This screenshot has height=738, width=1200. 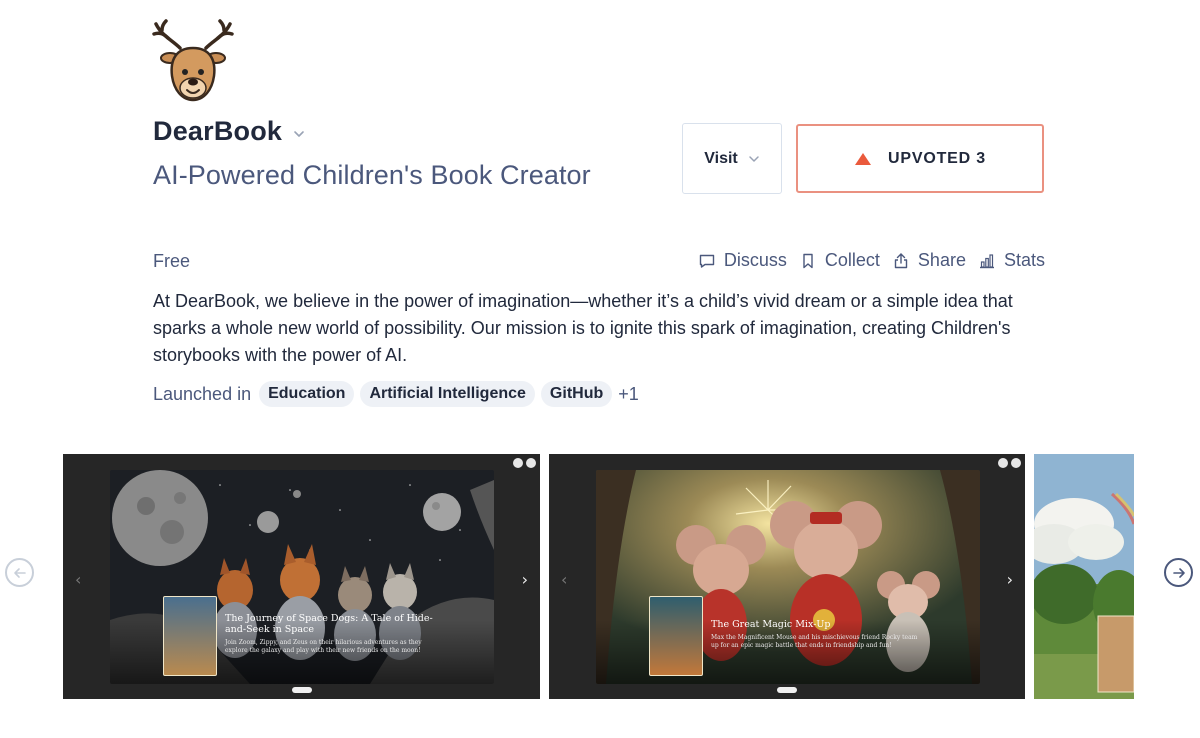 I want to click on pricing-label: Free, so click(x=172, y=261).